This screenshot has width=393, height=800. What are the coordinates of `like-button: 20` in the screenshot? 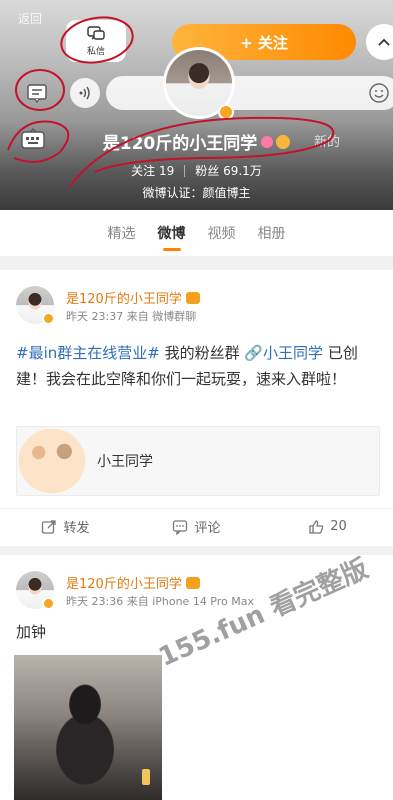 It's located at (327, 526).